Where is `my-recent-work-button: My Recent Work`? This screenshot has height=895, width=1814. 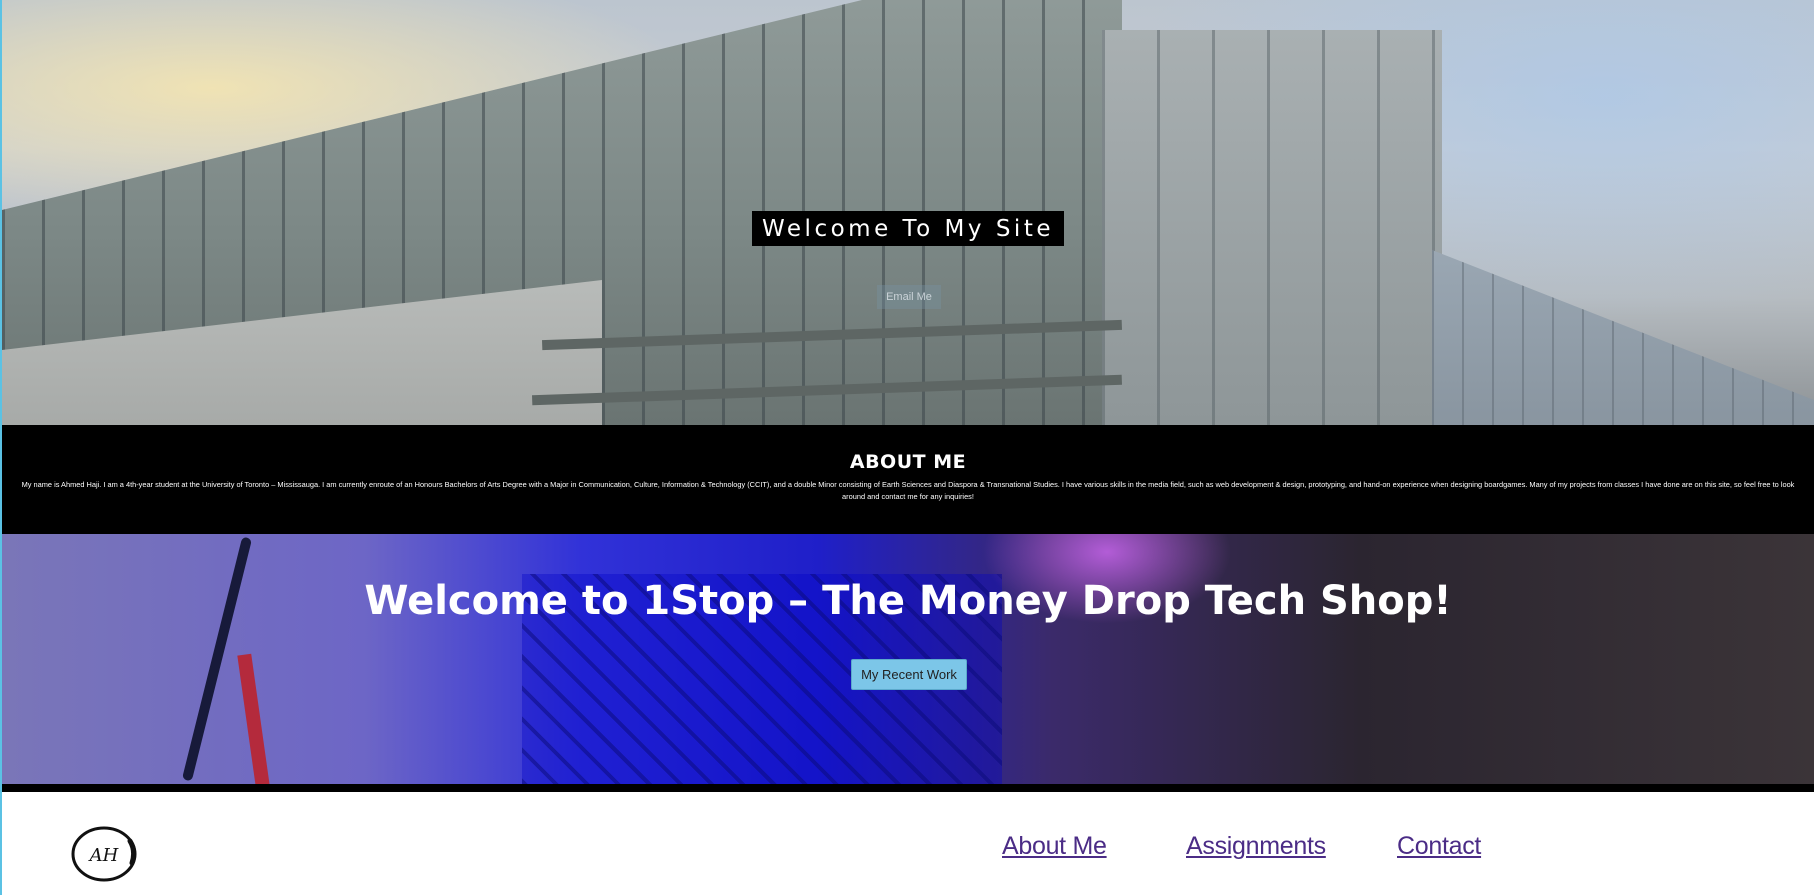 my-recent-work-button: My Recent Work is located at coordinates (909, 674).